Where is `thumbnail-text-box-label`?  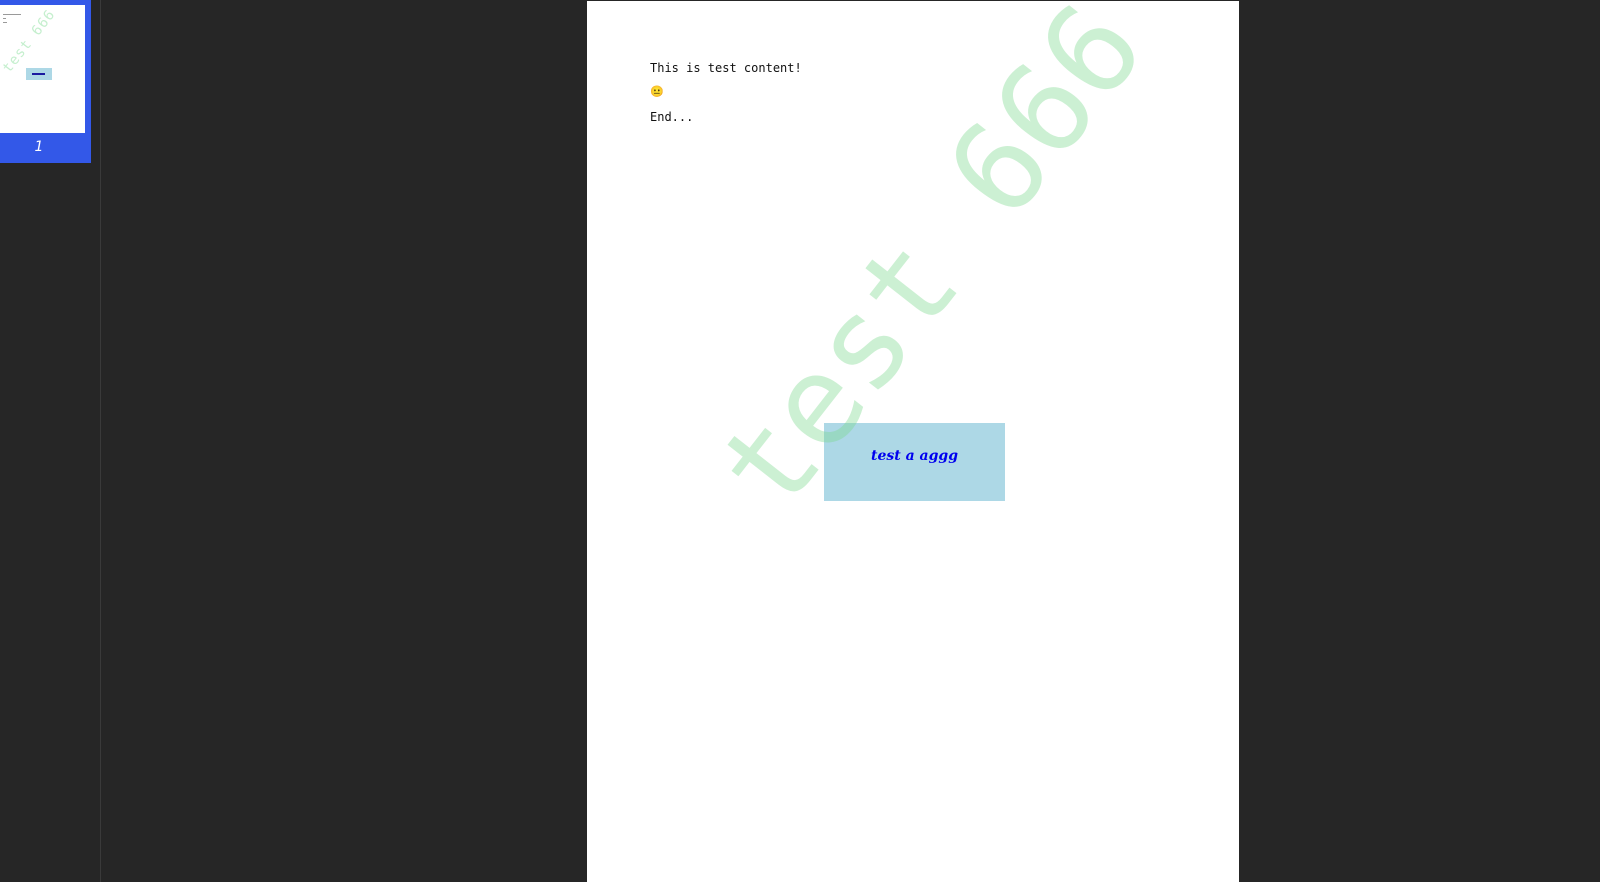 thumbnail-text-box-label is located at coordinates (38, 74).